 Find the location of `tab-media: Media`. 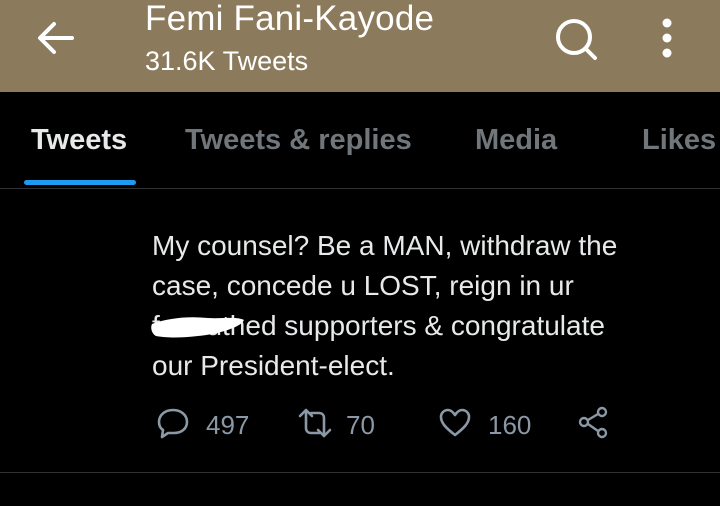

tab-media: Media is located at coordinates (516, 140).